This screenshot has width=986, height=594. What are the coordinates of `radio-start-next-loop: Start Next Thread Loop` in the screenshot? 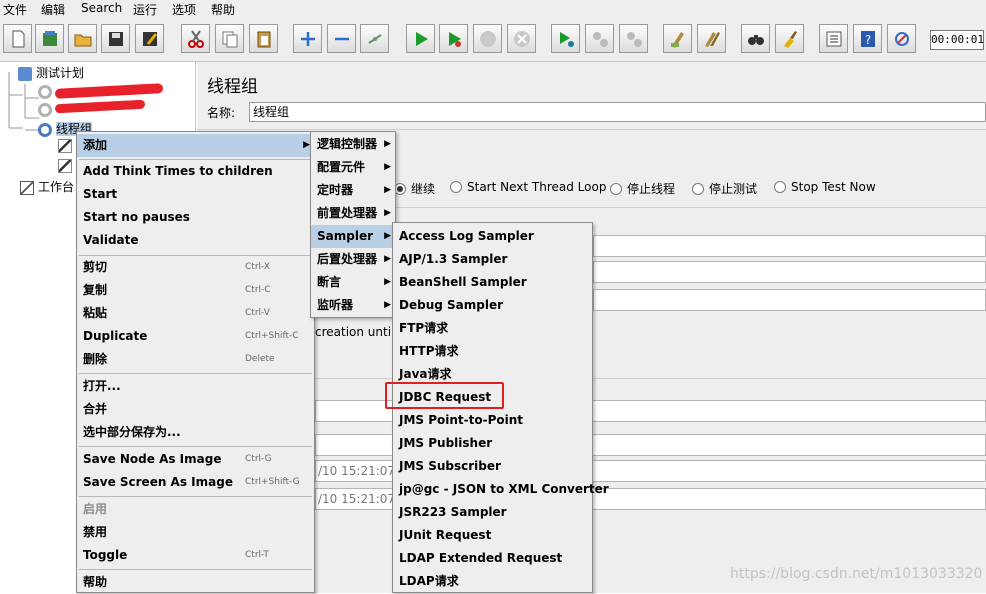 It's located at (528, 187).